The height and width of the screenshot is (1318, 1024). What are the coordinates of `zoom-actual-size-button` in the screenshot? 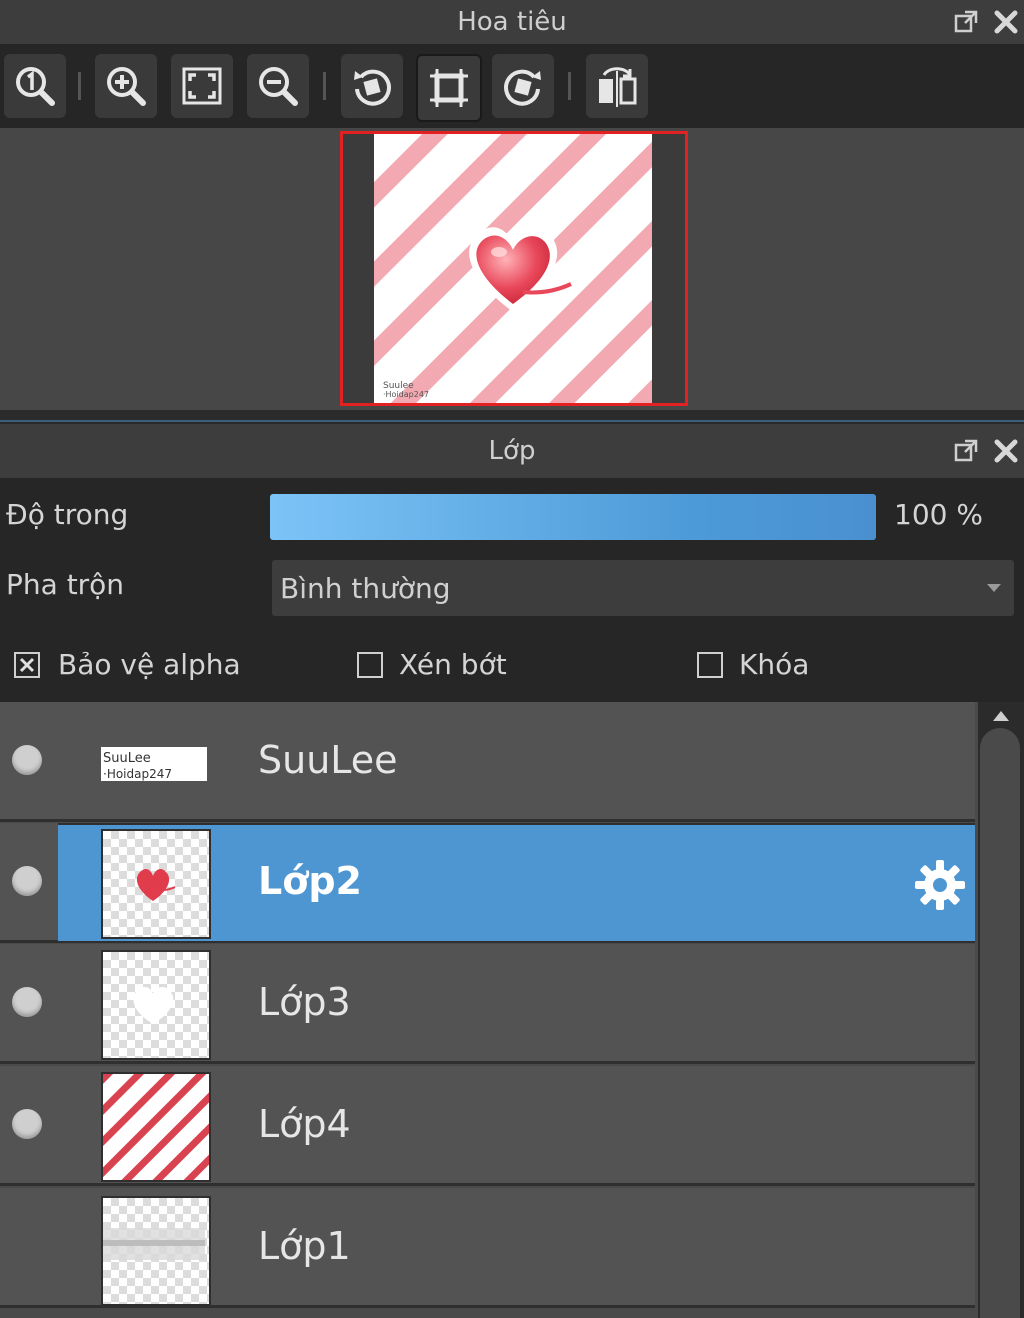 It's located at (35, 86).